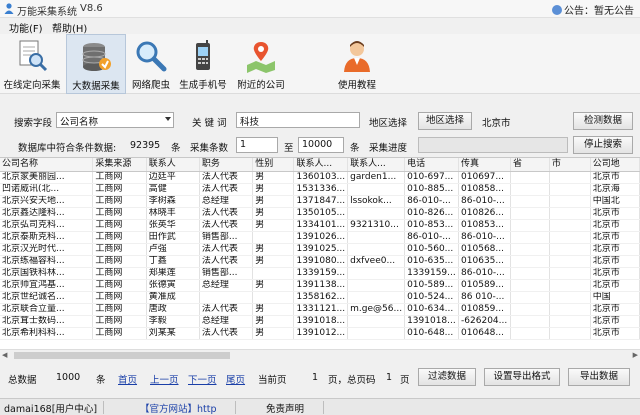 Image resolution: width=640 pixels, height=415 pixels. What do you see at coordinates (26, 27) in the screenshot?
I see `menu-function: 功能(F)` at bounding box center [26, 27].